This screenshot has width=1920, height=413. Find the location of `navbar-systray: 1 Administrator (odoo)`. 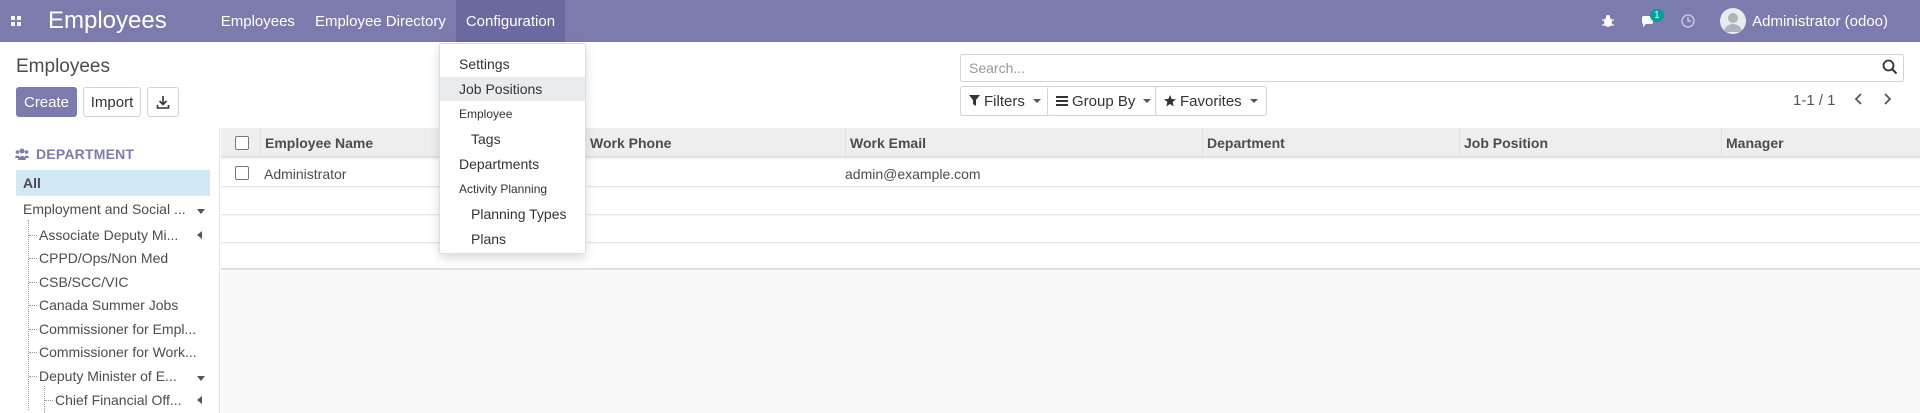

navbar-systray: 1 Administrator (odoo) is located at coordinates (1754, 21).